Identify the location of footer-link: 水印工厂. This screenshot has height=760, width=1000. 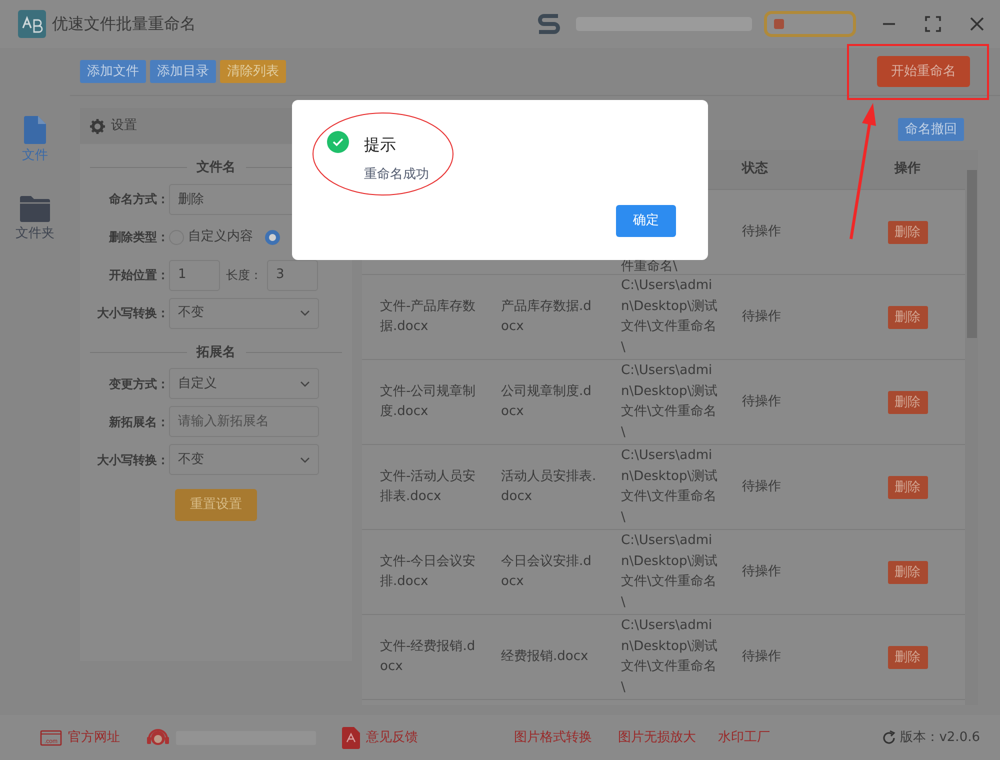
(744, 738).